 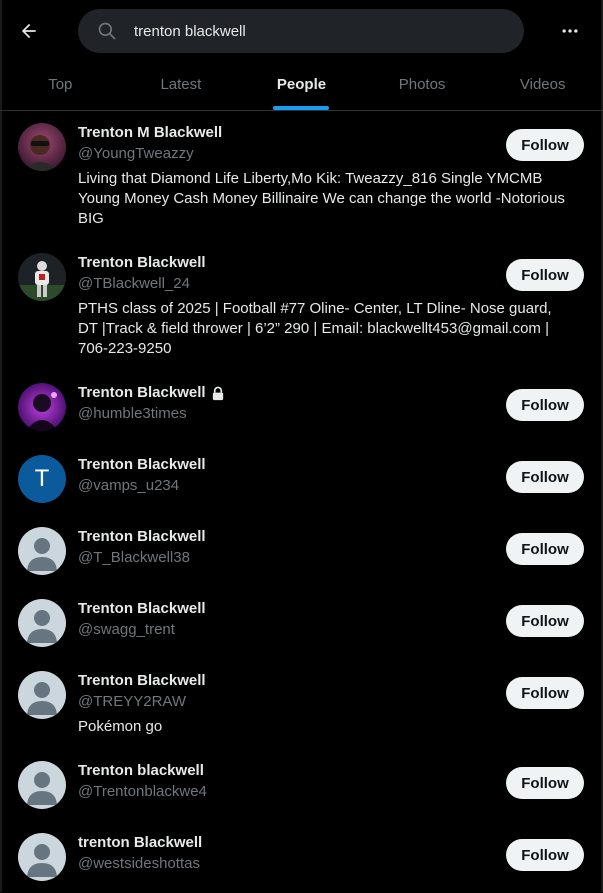 I want to click on tab-label: Videos, so click(x=542, y=84).